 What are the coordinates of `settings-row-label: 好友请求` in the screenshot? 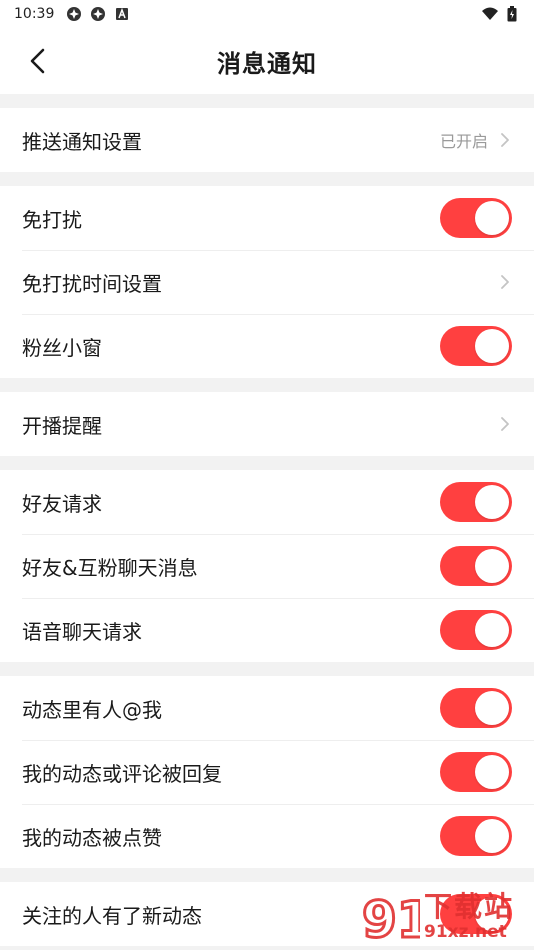 It's located at (62, 503).